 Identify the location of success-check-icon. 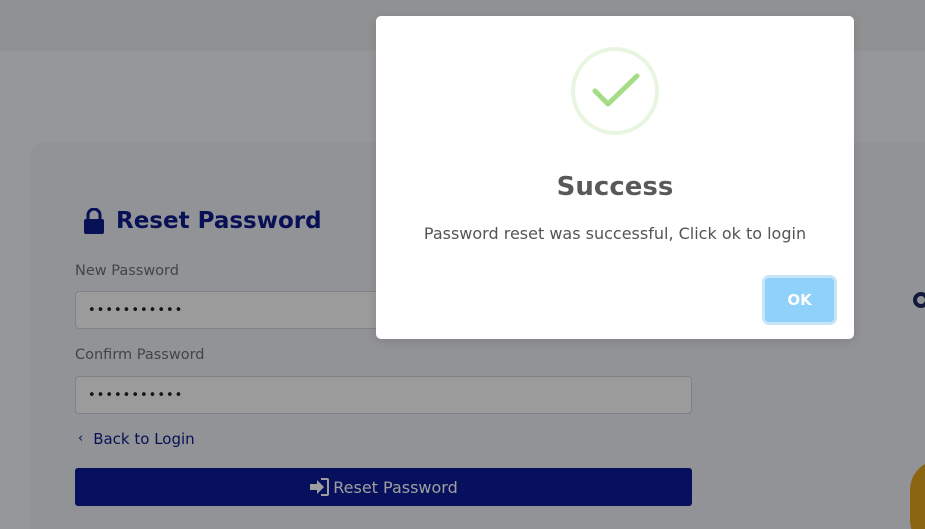
(616, 90).